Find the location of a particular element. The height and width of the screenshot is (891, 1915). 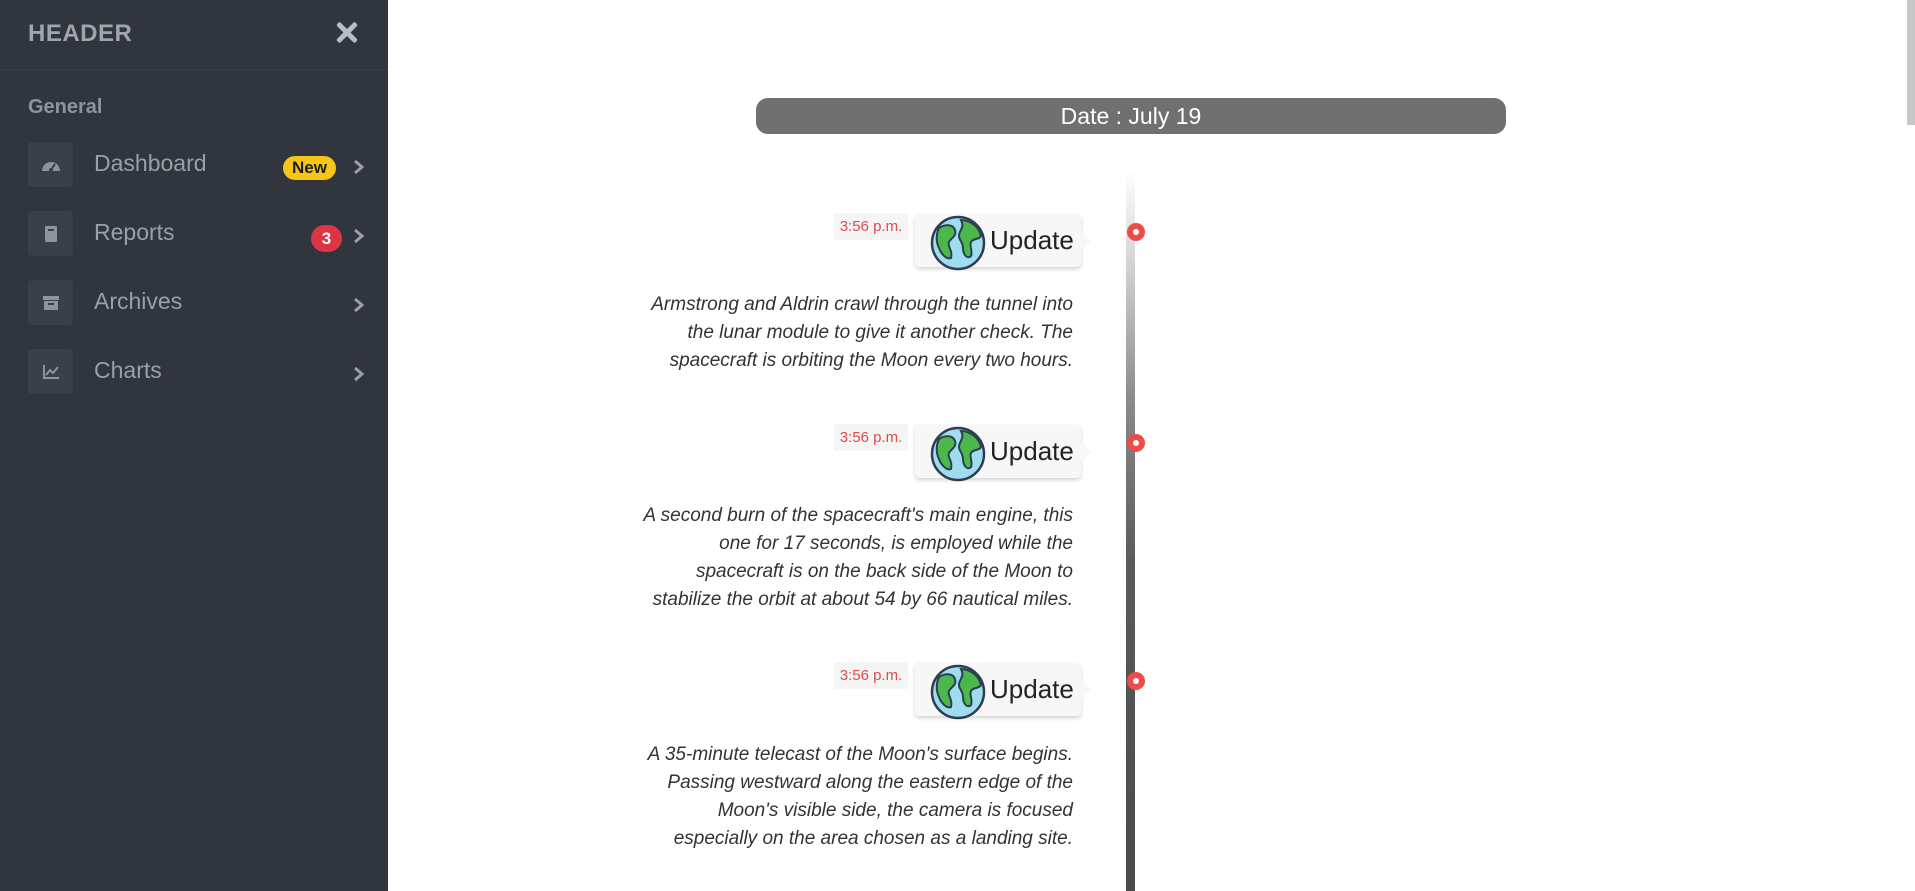

sidebar-item-label: Charts is located at coordinates (128, 370).